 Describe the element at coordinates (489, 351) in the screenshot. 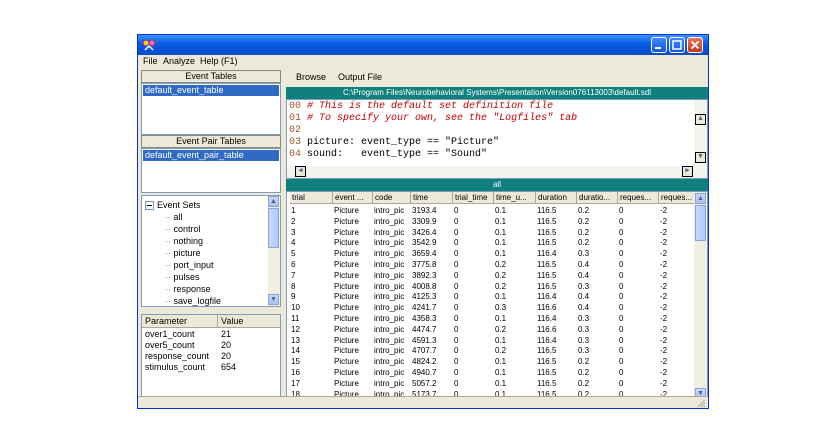

I see `table-row: 14 Picture intro_pic 4707.7 0 0.2 116.5 0.3 0 -2` at that location.